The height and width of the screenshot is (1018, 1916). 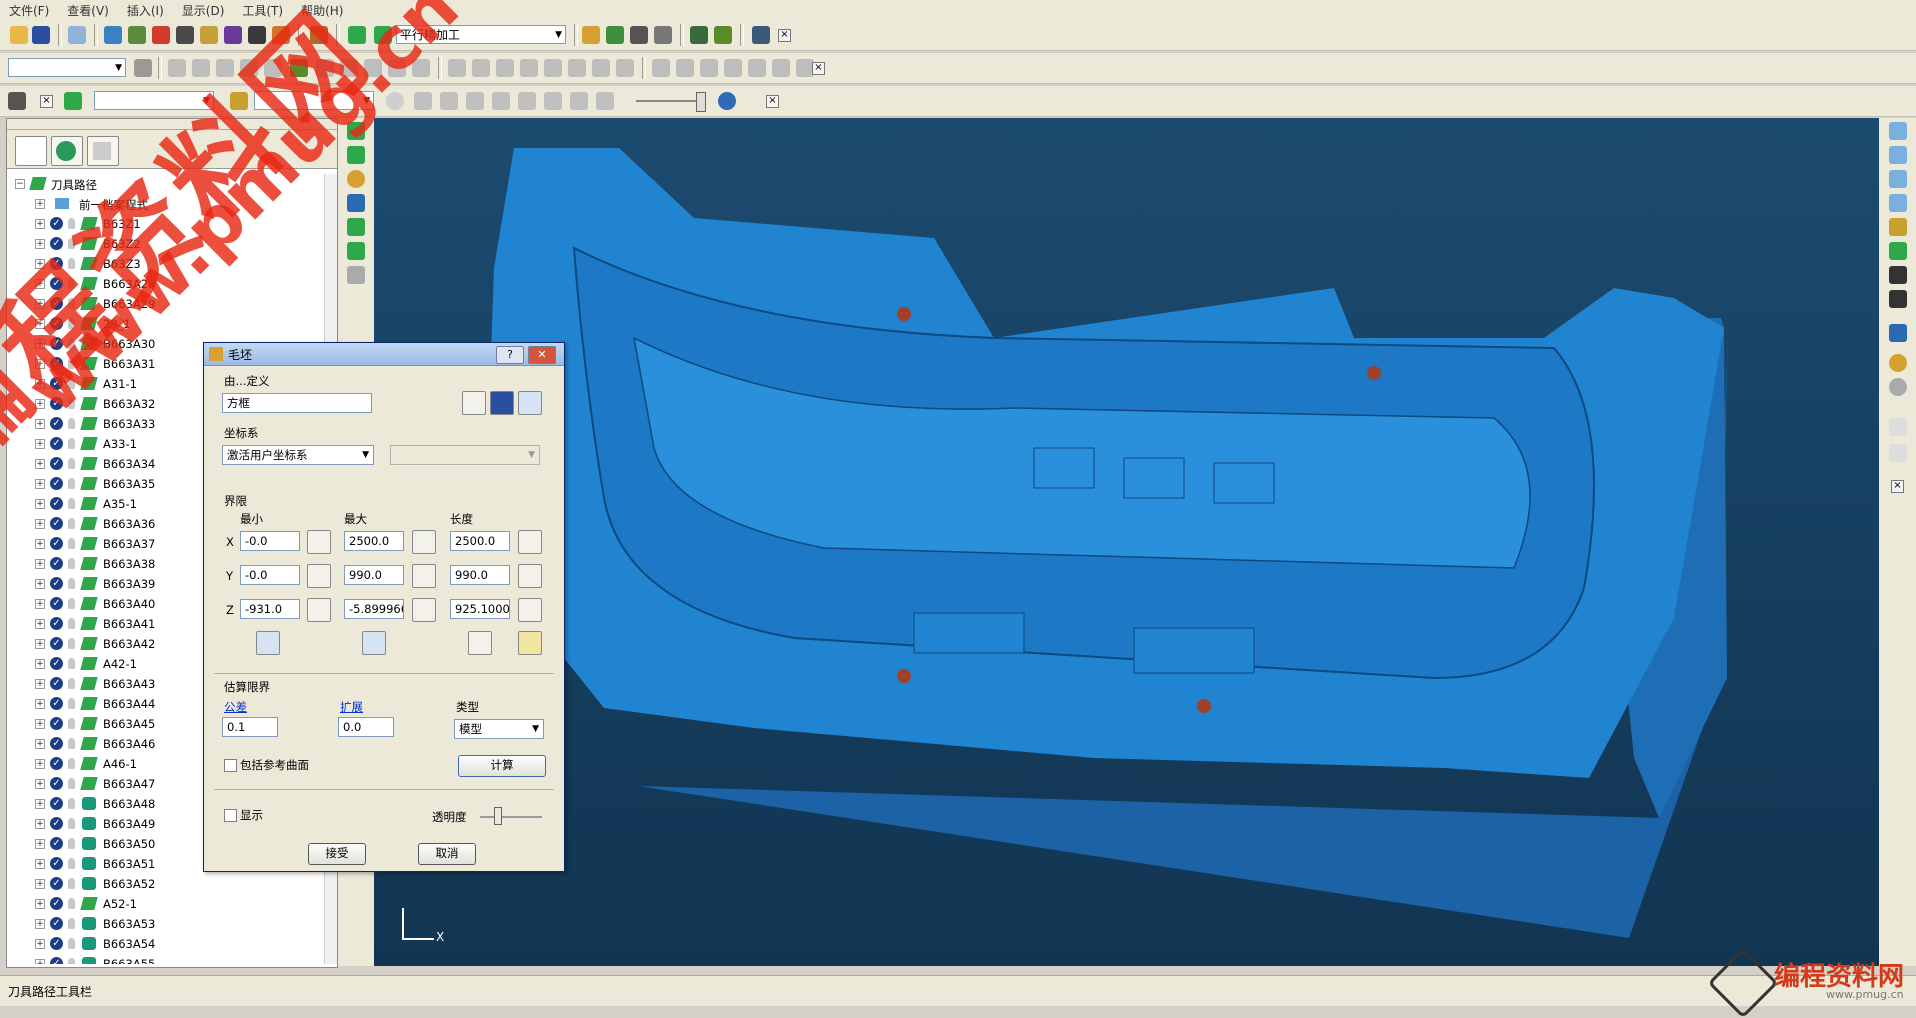 What do you see at coordinates (1898, 131) in the screenshot?
I see `view-iso-icon` at bounding box center [1898, 131].